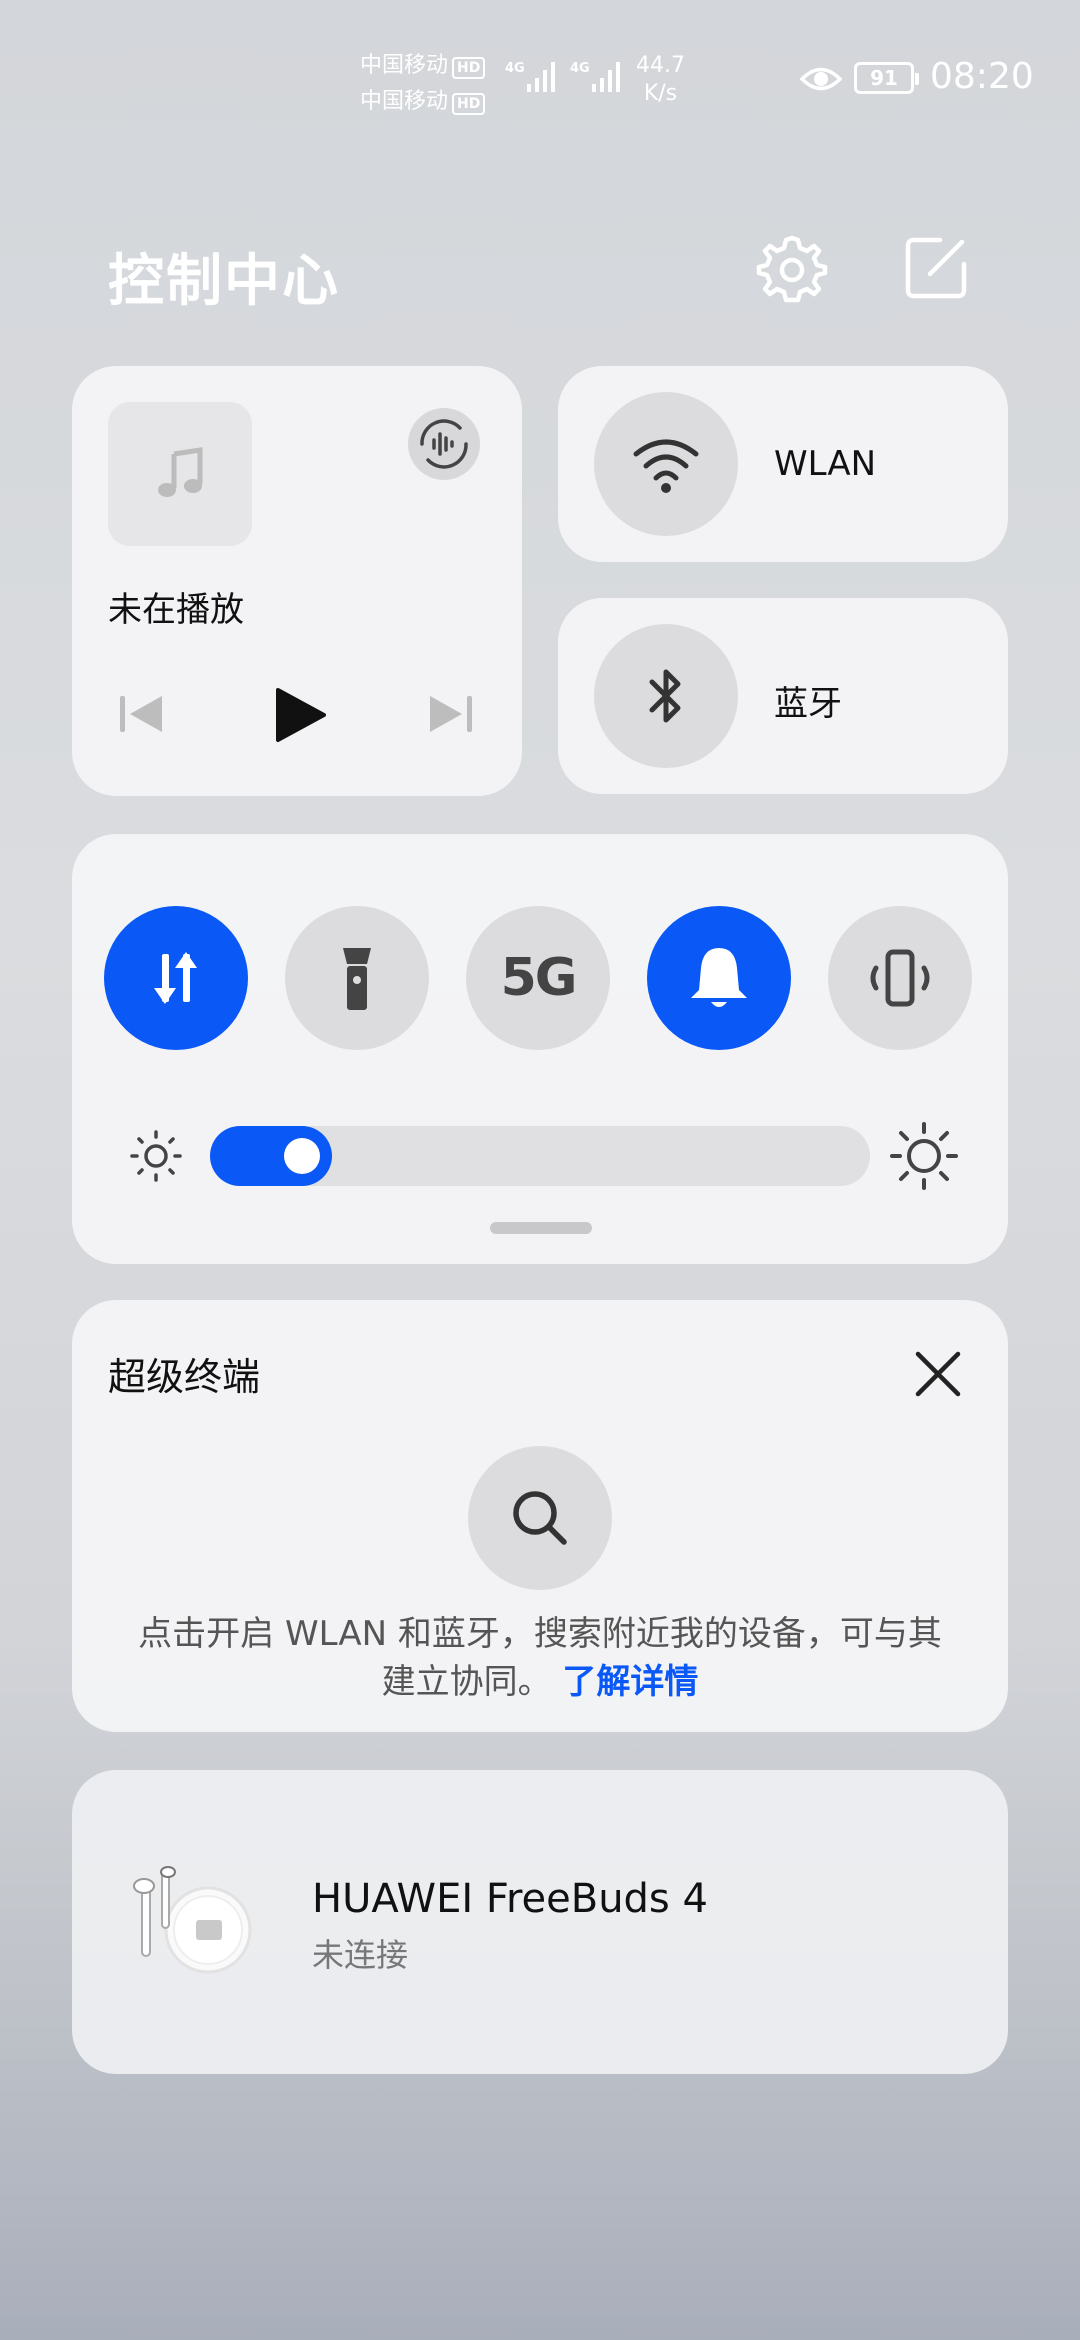 The width and height of the screenshot is (1080, 2340). Describe the element at coordinates (404, 65) in the screenshot. I see `carrier-1: 中国移动` at that location.